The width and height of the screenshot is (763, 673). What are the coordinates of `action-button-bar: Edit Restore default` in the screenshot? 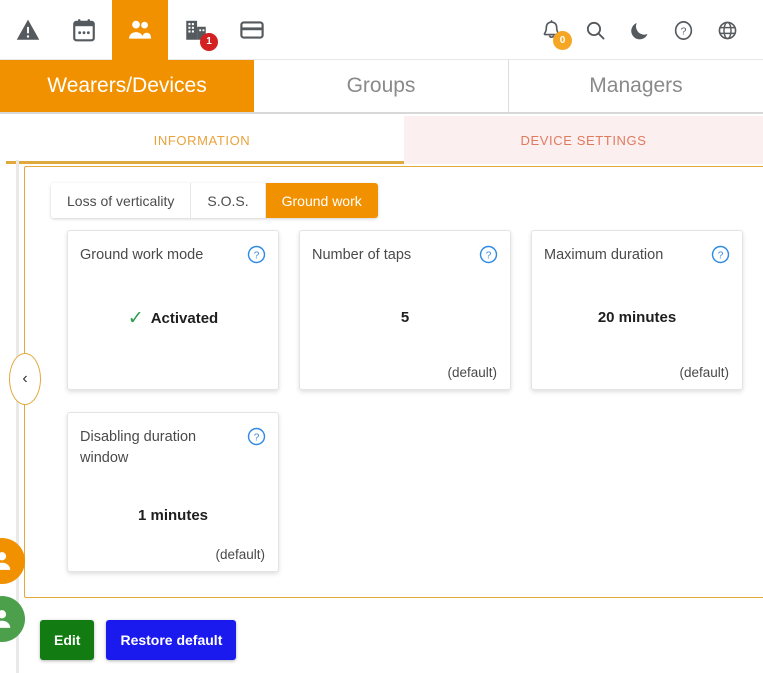 It's located at (138, 640).